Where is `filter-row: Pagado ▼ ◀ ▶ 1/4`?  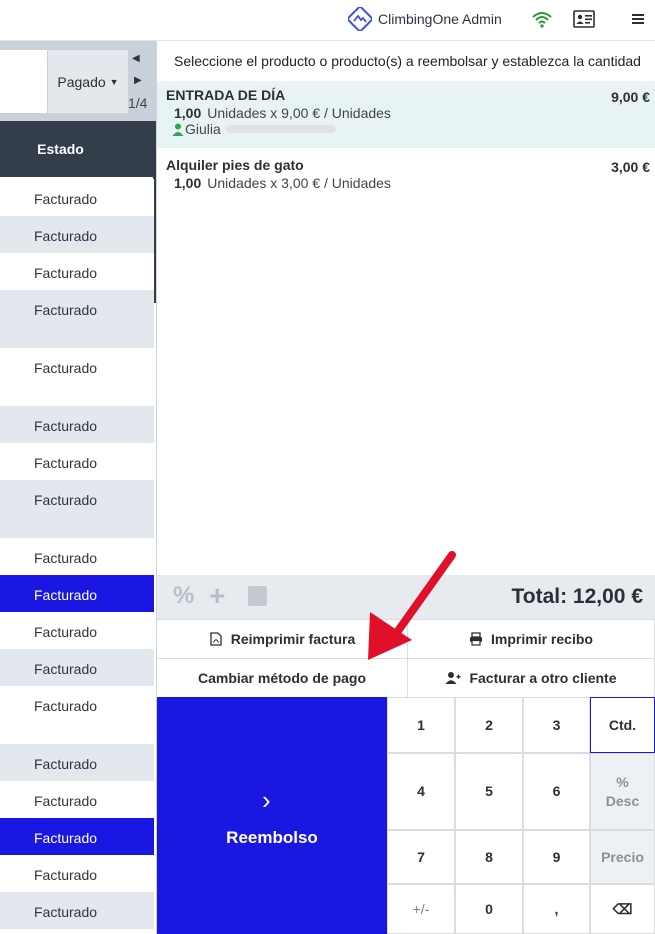
filter-row: Pagado ▼ ◀ ▶ 1/4 is located at coordinates (78, 81).